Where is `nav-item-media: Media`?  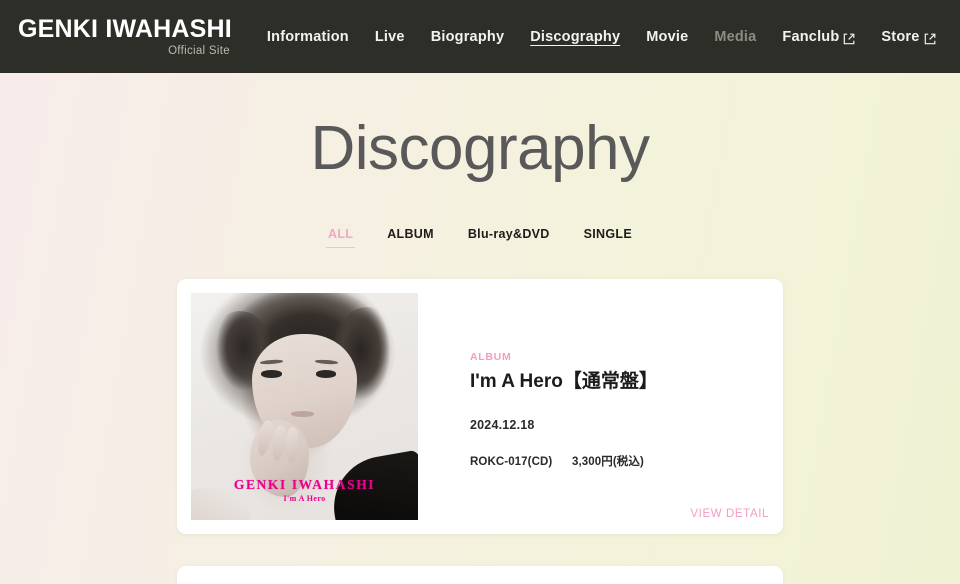
nav-item-media: Media is located at coordinates (735, 37).